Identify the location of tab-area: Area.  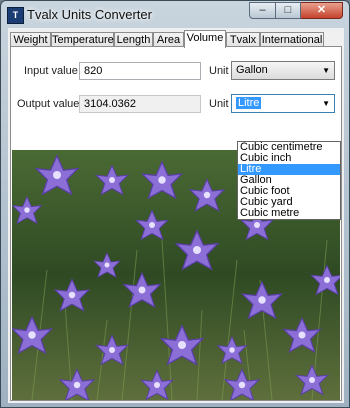
(168, 39).